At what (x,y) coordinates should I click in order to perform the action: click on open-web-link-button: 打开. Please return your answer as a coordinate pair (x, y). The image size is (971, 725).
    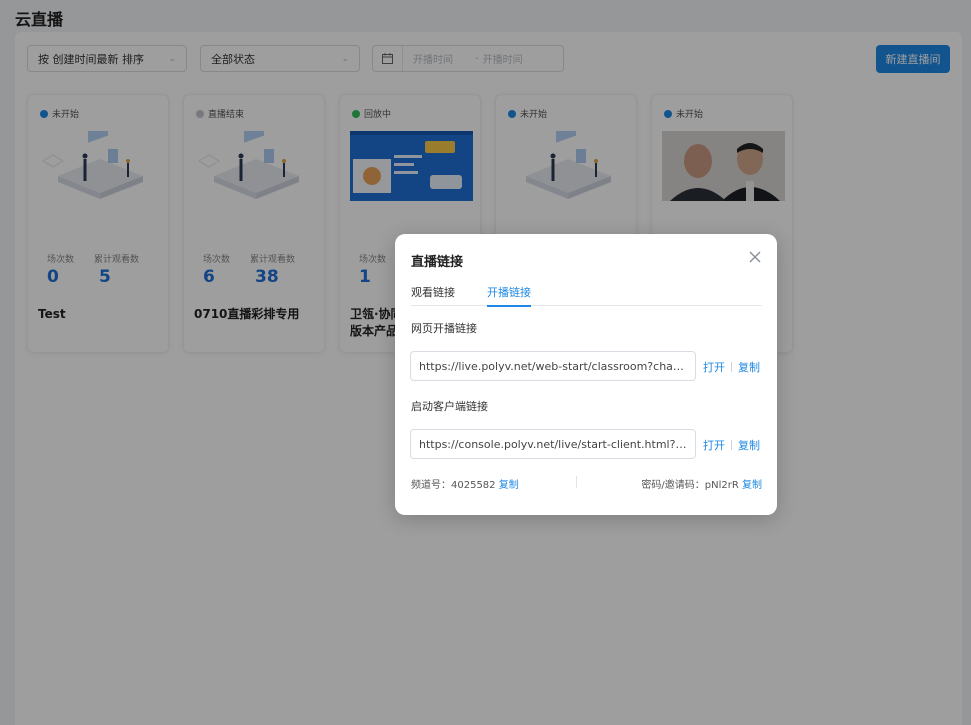
    Looking at the image, I should click on (714, 367).